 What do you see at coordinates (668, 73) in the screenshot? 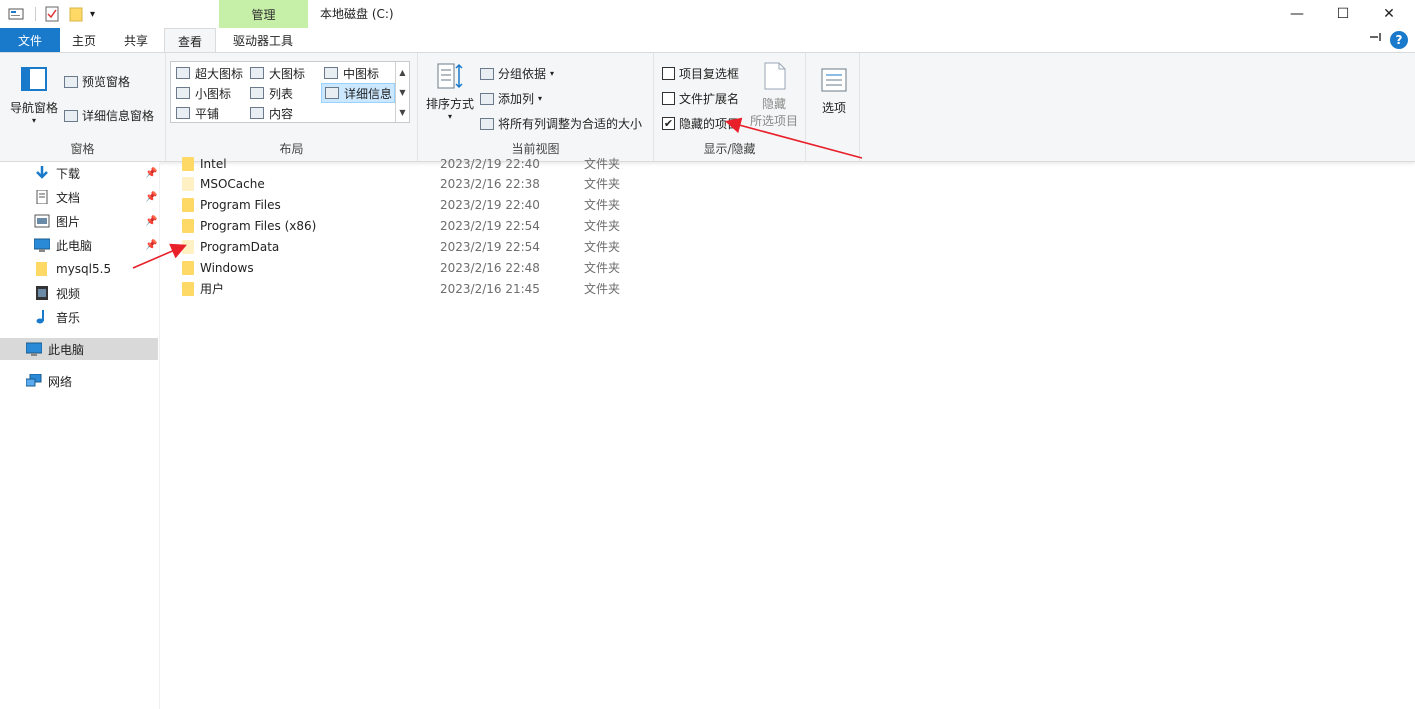
I see `item-checkboxes-checkbox` at bounding box center [668, 73].